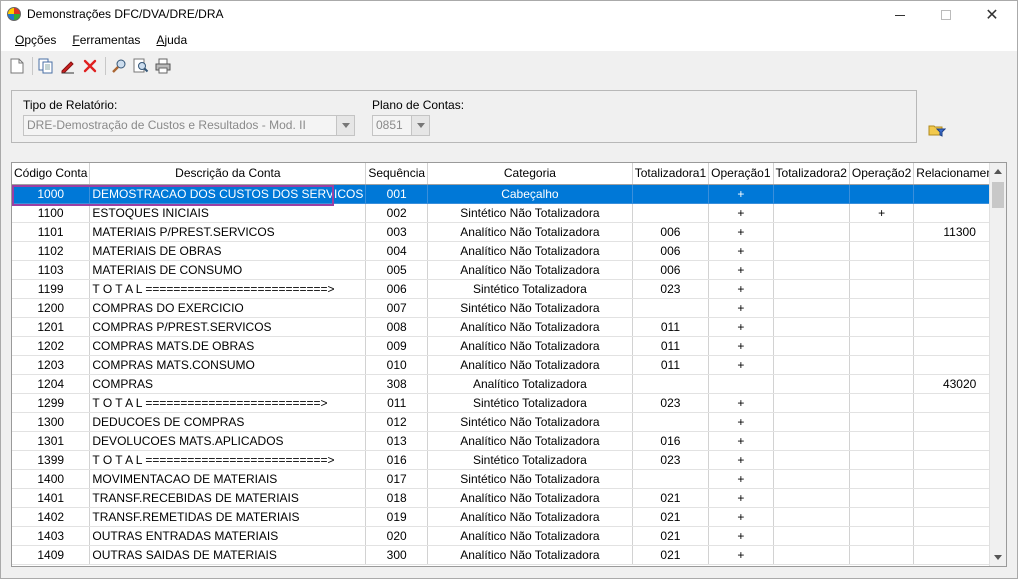 This screenshot has width=1018, height=579. I want to click on cell-descricao: COMPRAS MATS.DE OBRAS, so click(228, 346).